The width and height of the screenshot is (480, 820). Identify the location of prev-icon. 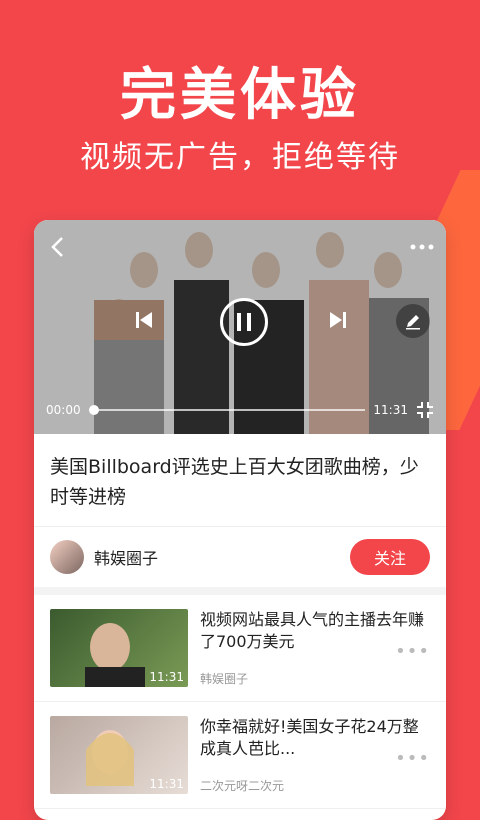
(144, 320).